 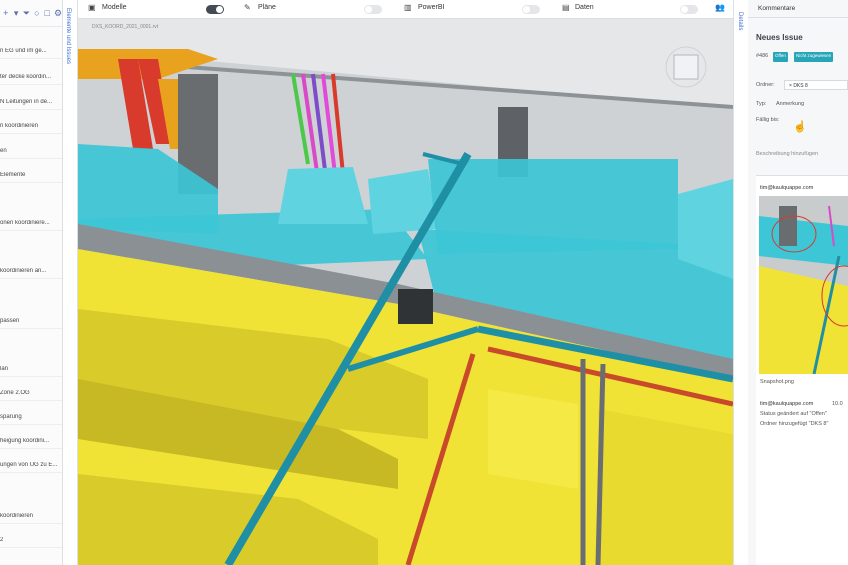 I want to click on viewer-topbar: ▣ Modelle ✎ Pläne ▥ PowerBI ▤ Daten 👥, so click(x=405, y=9).